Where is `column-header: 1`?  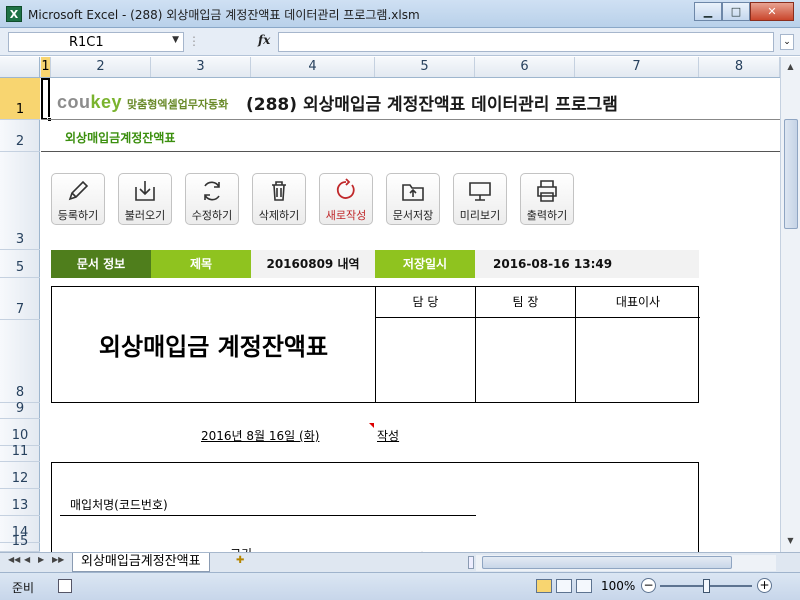 column-header: 1 is located at coordinates (46, 67).